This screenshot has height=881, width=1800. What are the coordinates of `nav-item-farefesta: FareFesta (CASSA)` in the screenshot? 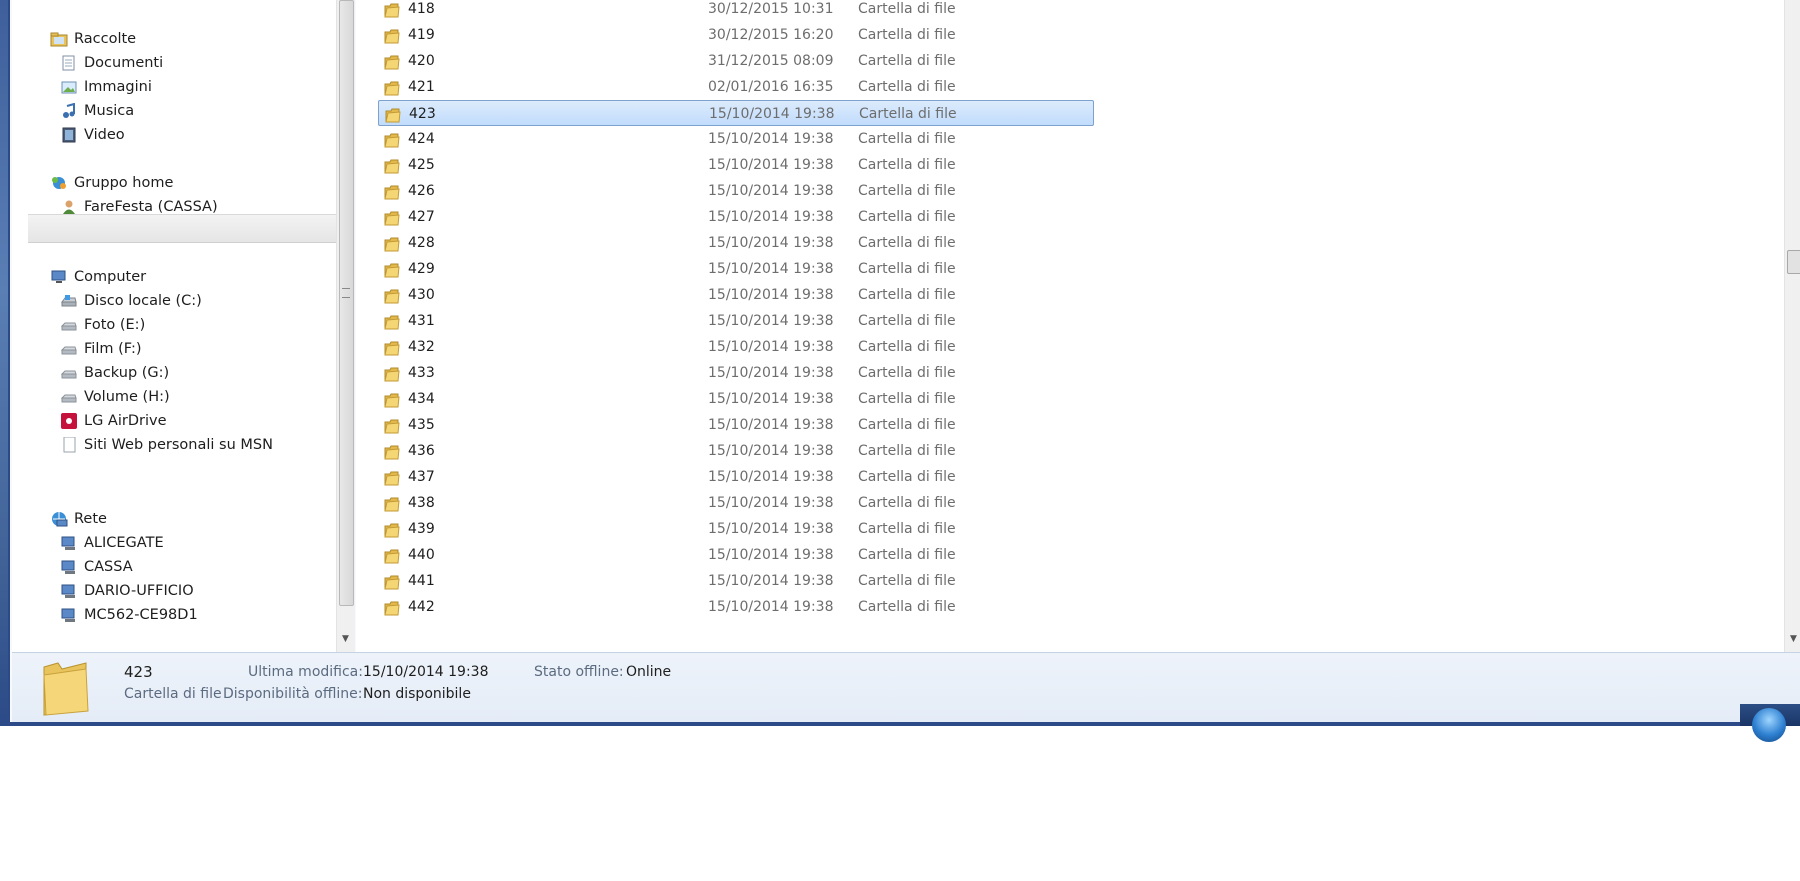 It's located at (139, 207).